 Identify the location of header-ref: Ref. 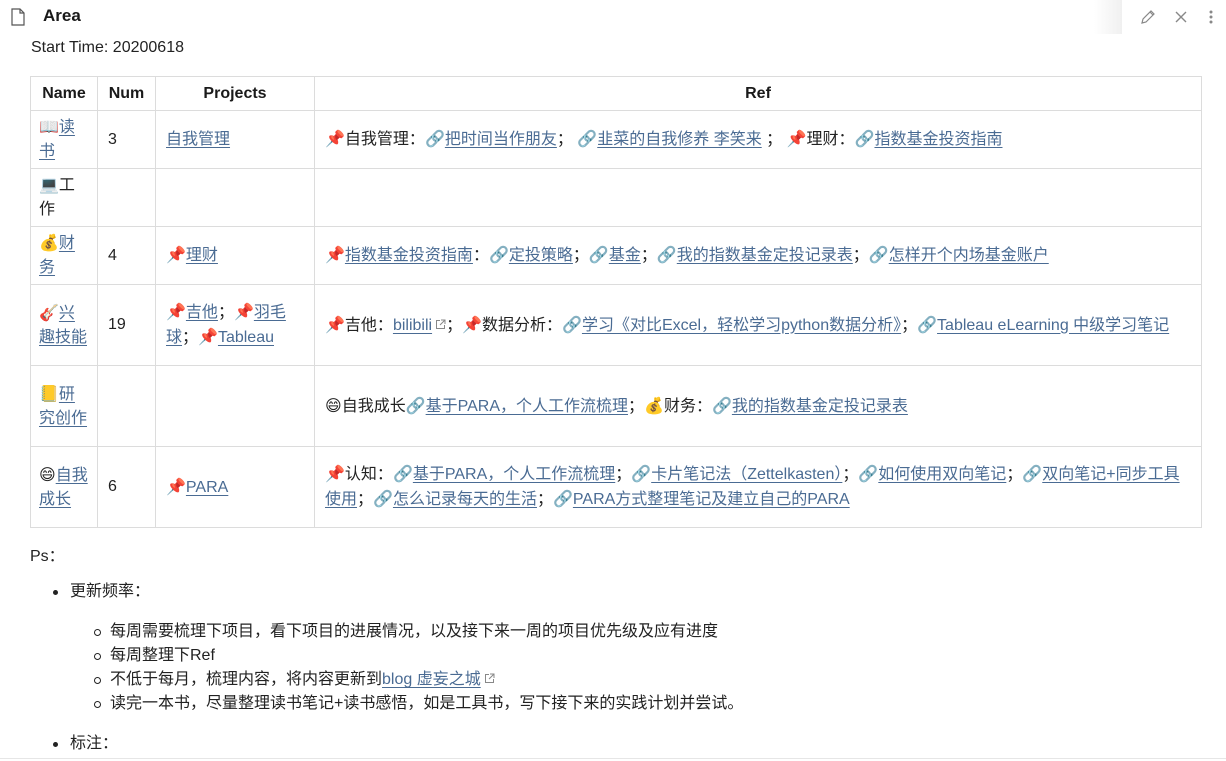
(758, 93).